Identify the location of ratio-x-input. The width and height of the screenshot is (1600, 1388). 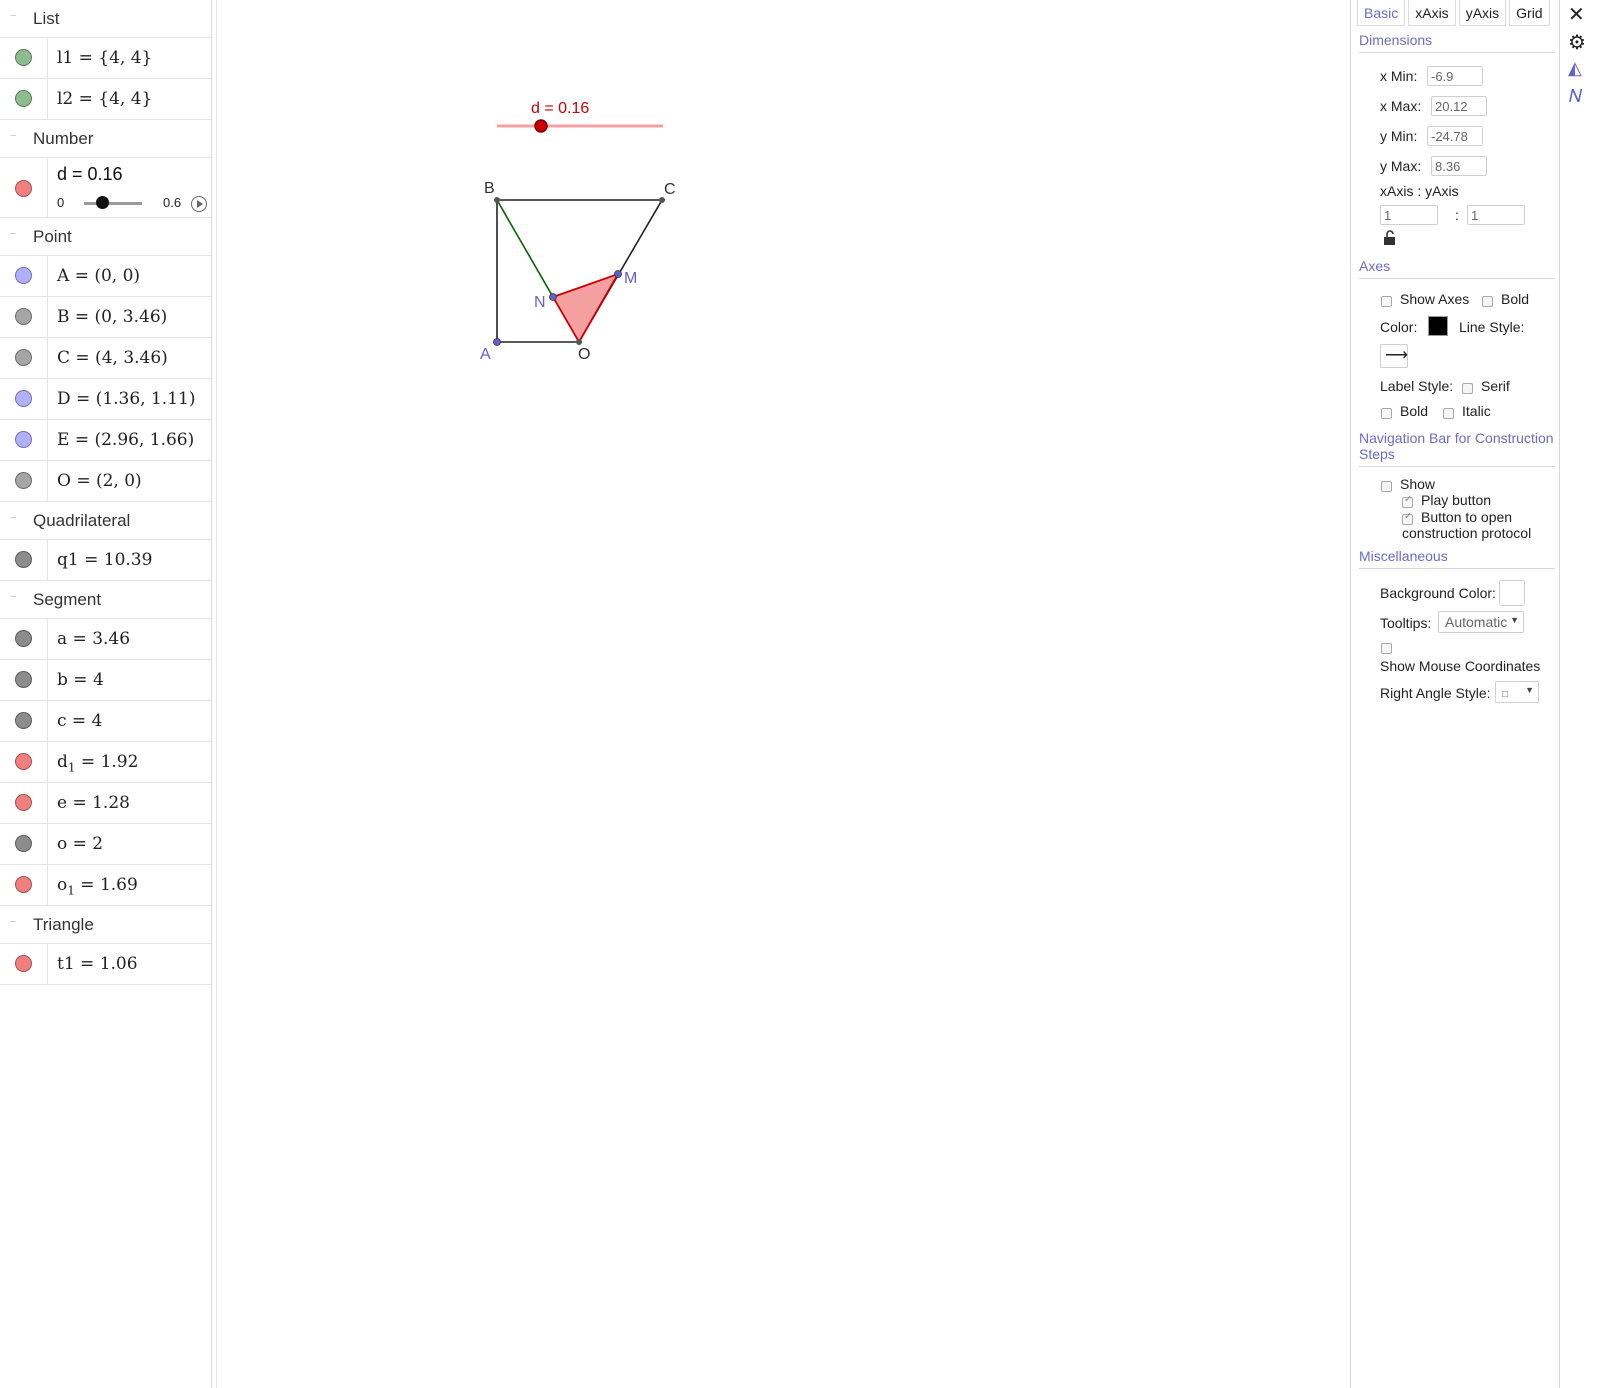
(1409, 215).